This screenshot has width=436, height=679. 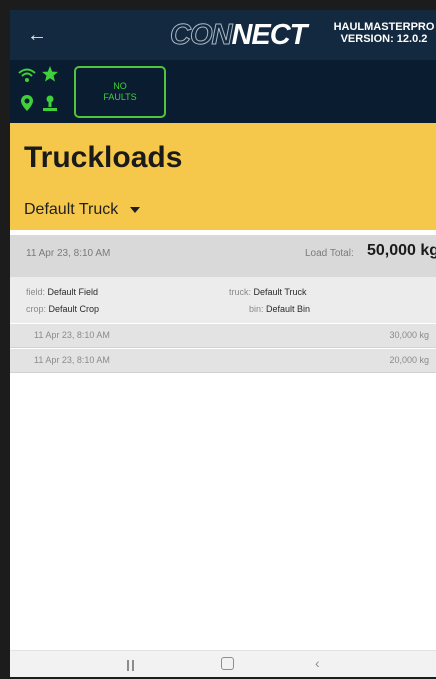 I want to click on recent-apps-icon, so click(x=134, y=664).